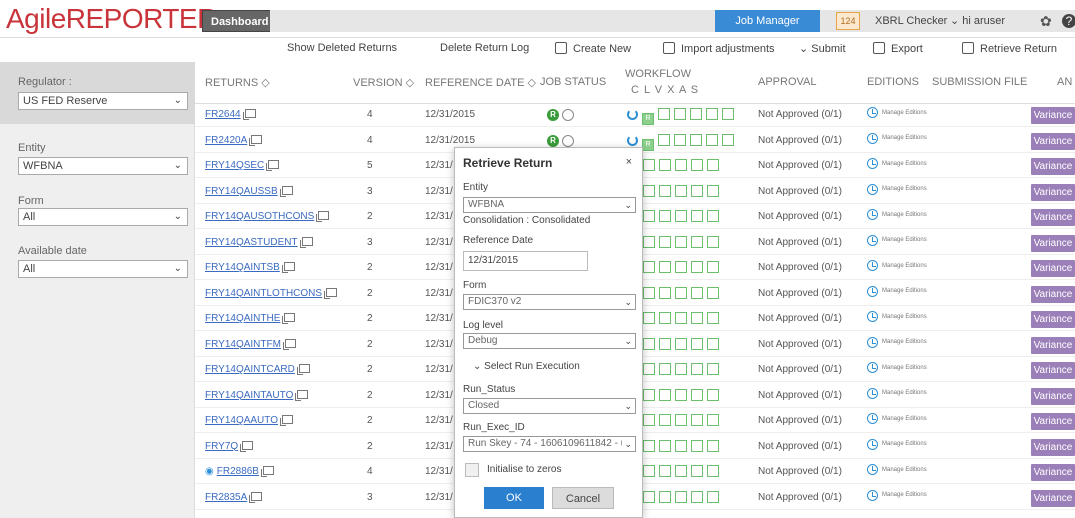 The image size is (1075, 518). Describe the element at coordinates (242, 267) in the screenshot. I see `return-link: FRY14QAINTSB` at that location.